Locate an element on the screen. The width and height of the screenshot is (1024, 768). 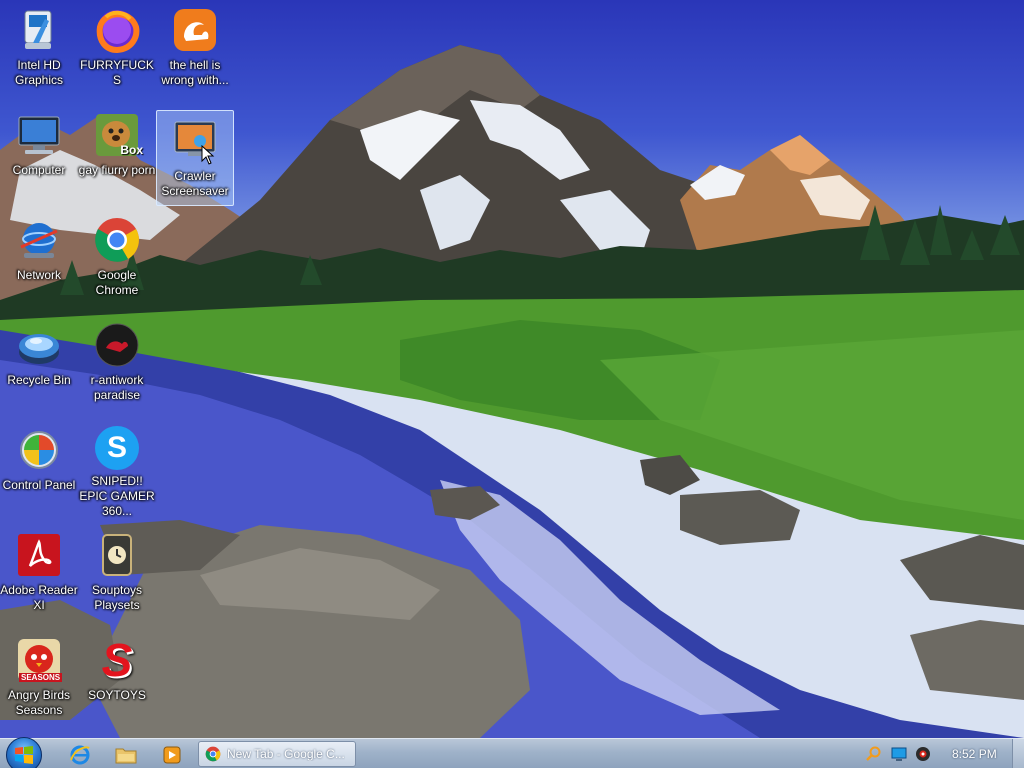
desktop-icon-souptoys: Souptoys Playsets is located at coordinates (117, 573).